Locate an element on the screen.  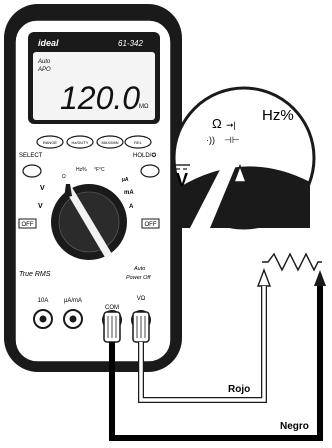
zoom-ohm-symbol: Ω is located at coordinates (217, 123).